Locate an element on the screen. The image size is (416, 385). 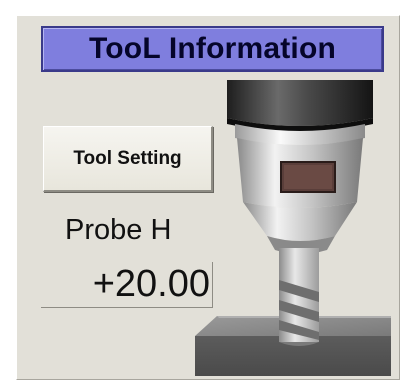
panel-title: TooL Information is located at coordinates (212, 48).